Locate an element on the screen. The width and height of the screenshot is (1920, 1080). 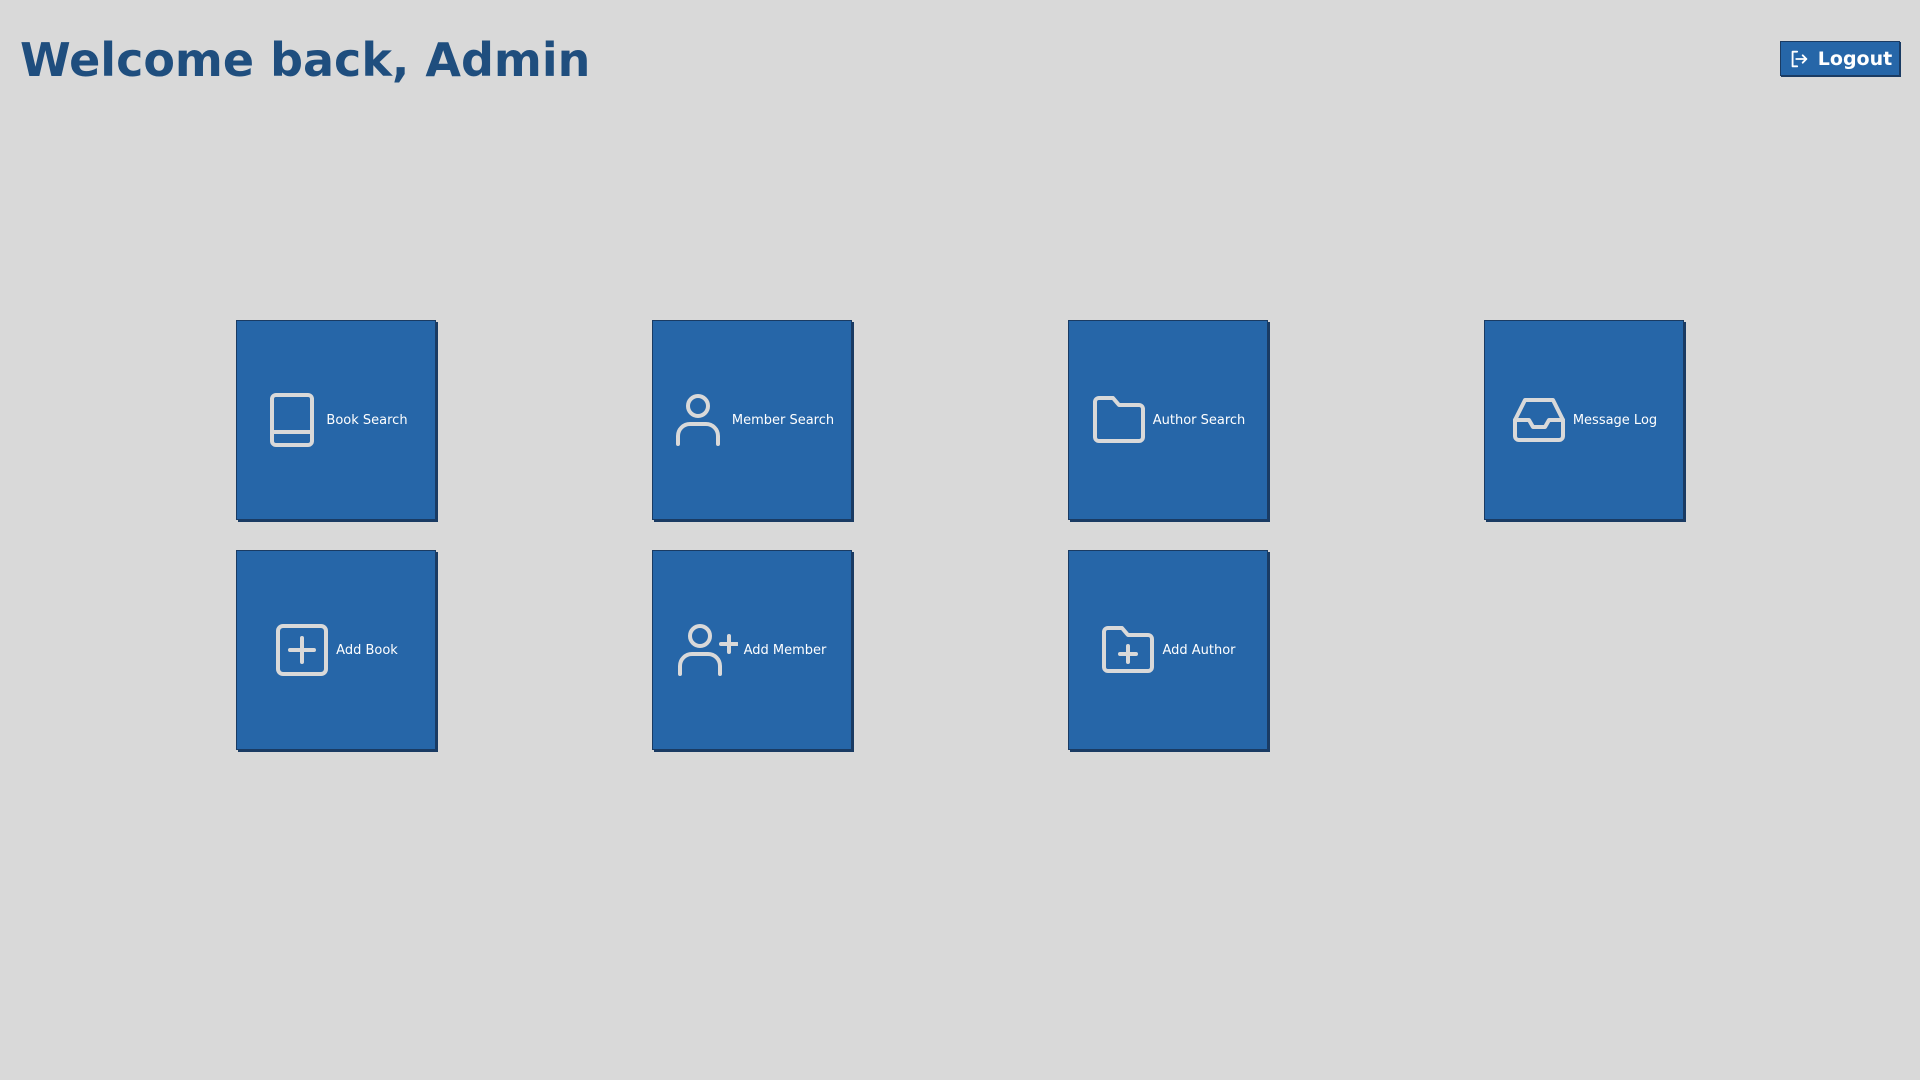
logout-button: Logout is located at coordinates (1840, 58).